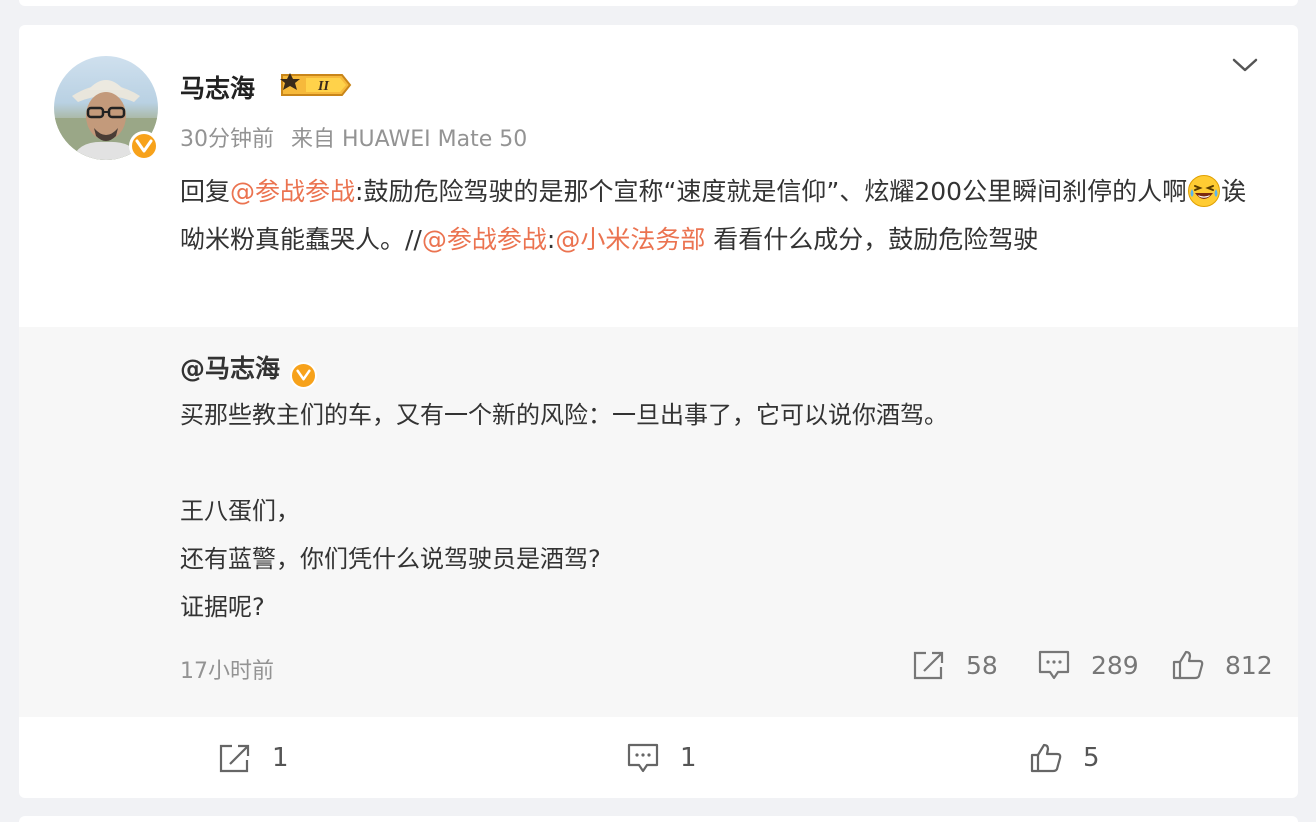 The width and height of the screenshot is (1316, 822). What do you see at coordinates (661, 758) in the screenshot?
I see `comment-button: 1` at bounding box center [661, 758].